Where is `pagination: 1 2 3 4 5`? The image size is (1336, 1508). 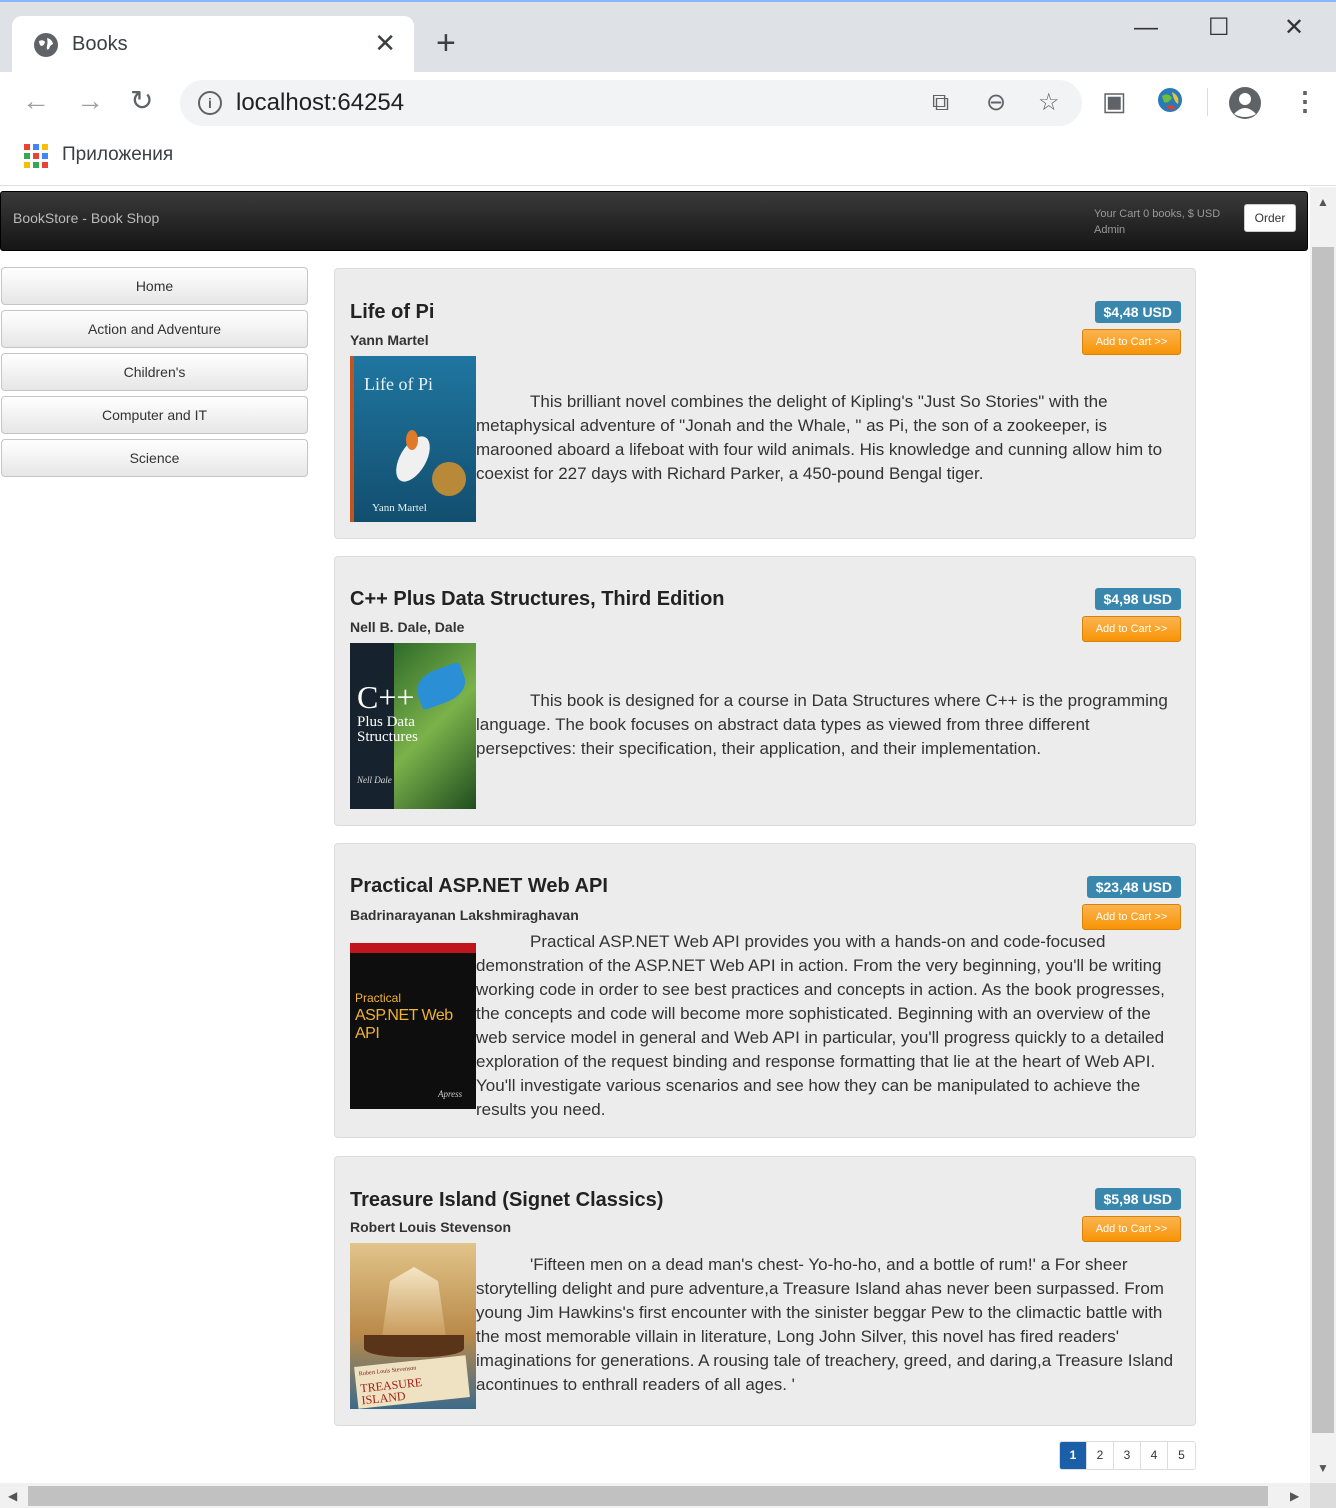 pagination: 1 2 3 4 5 is located at coordinates (1127, 1455).